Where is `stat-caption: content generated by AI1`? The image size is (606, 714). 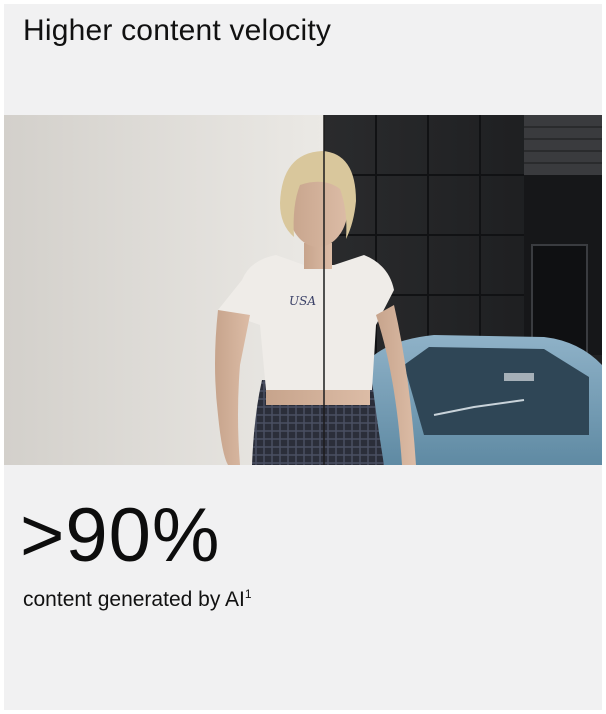
stat-caption: content generated by AI1 is located at coordinates (137, 600).